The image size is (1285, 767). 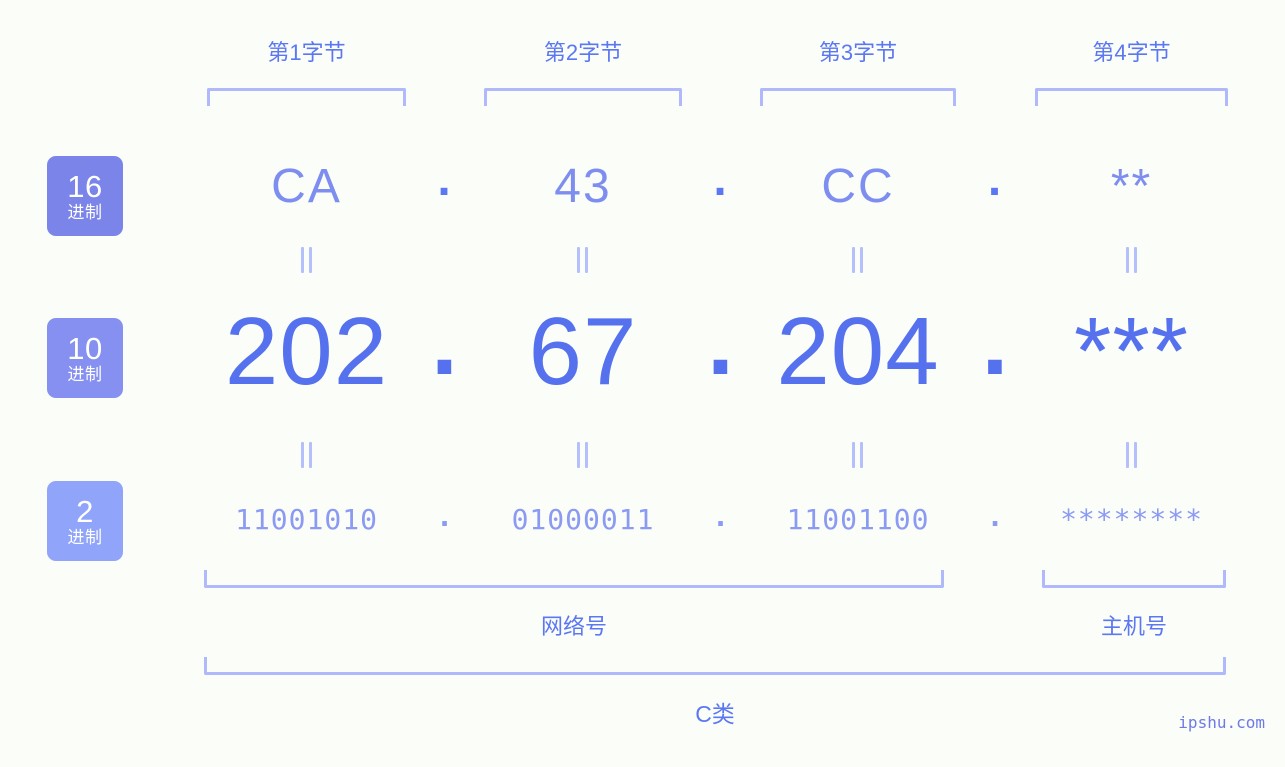 What do you see at coordinates (583, 52) in the screenshot?
I see `byte-header-label-2: 第2字节` at bounding box center [583, 52].